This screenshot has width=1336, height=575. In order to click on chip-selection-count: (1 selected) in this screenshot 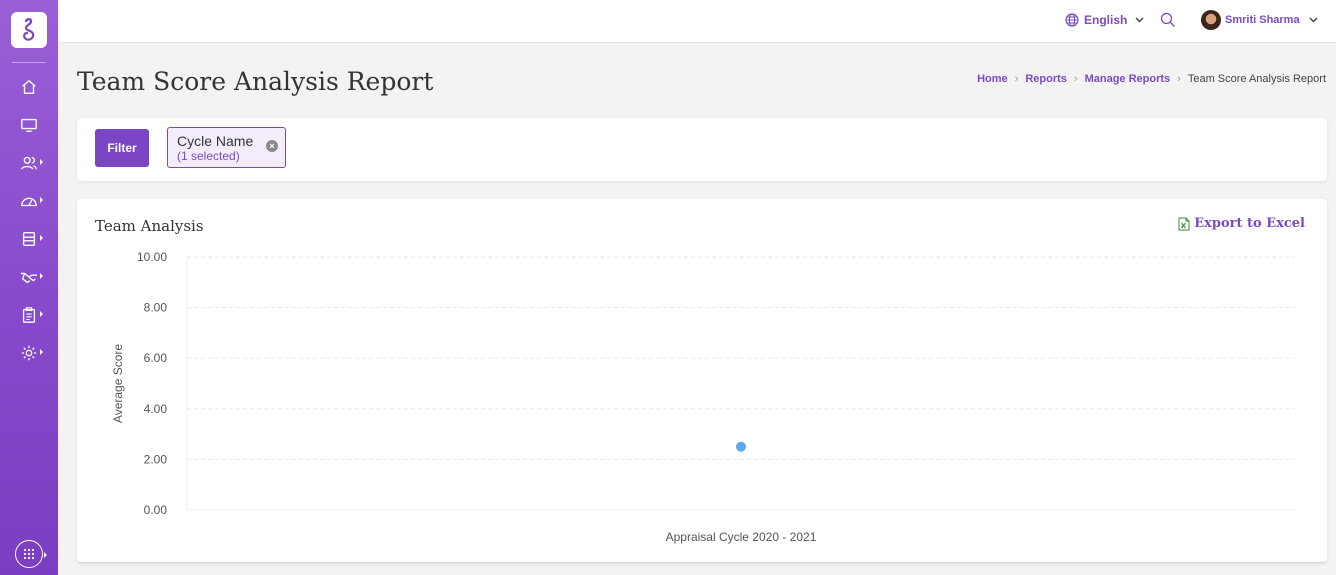, I will do `click(208, 156)`.